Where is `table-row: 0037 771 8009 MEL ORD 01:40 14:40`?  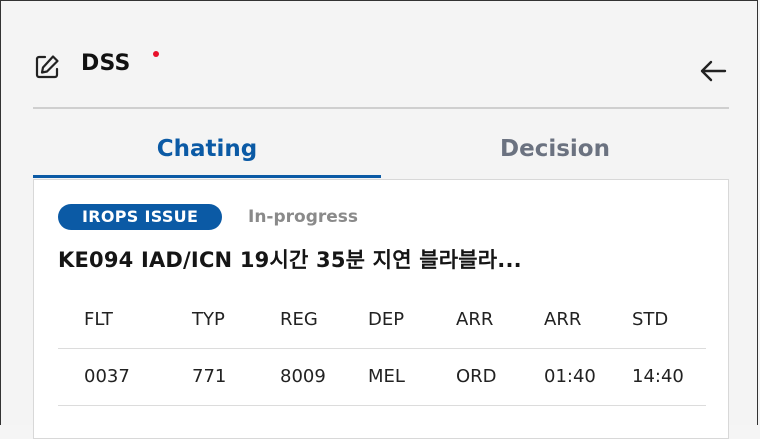
table-row: 0037 771 8009 MEL ORD 01:40 14:40 is located at coordinates (382, 377).